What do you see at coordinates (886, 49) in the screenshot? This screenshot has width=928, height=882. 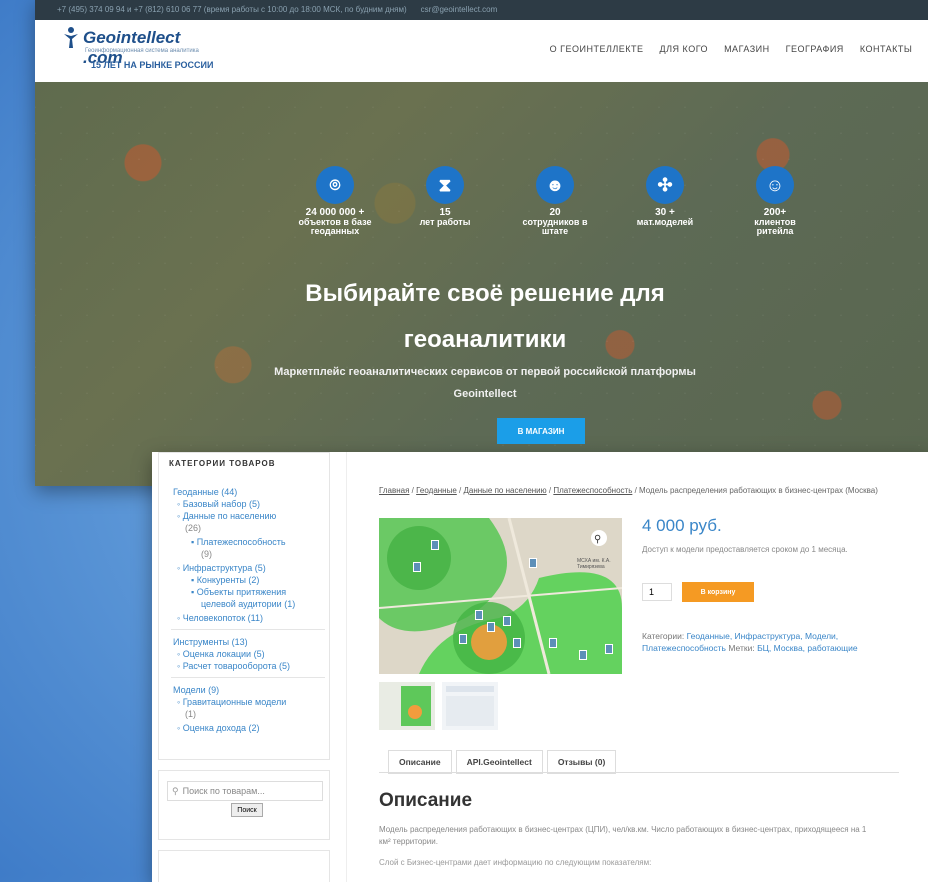 I see `nav-contacts: КОНТАКТЫ` at bounding box center [886, 49].